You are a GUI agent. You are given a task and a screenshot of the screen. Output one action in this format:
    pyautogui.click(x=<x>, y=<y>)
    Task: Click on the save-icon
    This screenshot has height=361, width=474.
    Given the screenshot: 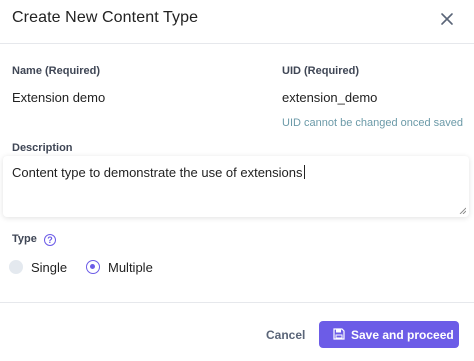 What is the action you would take?
    pyautogui.click(x=339, y=334)
    